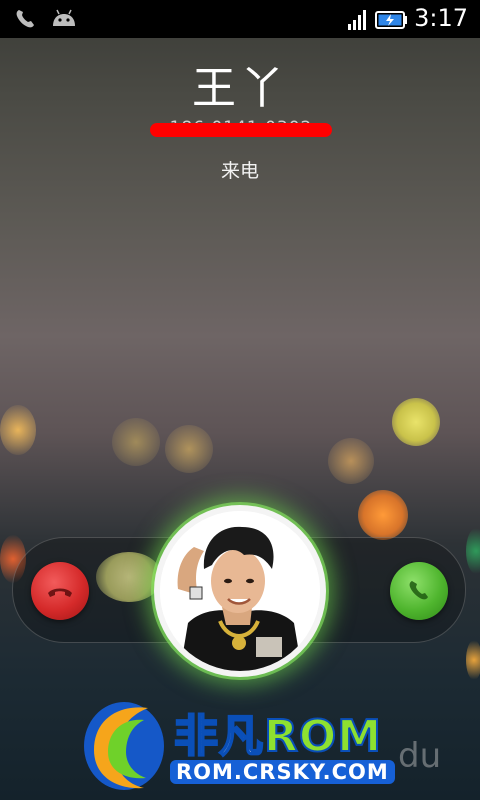 This screenshot has height=800, width=480. What do you see at coordinates (240, 88) in the screenshot?
I see `caller-name: 王丫` at bounding box center [240, 88].